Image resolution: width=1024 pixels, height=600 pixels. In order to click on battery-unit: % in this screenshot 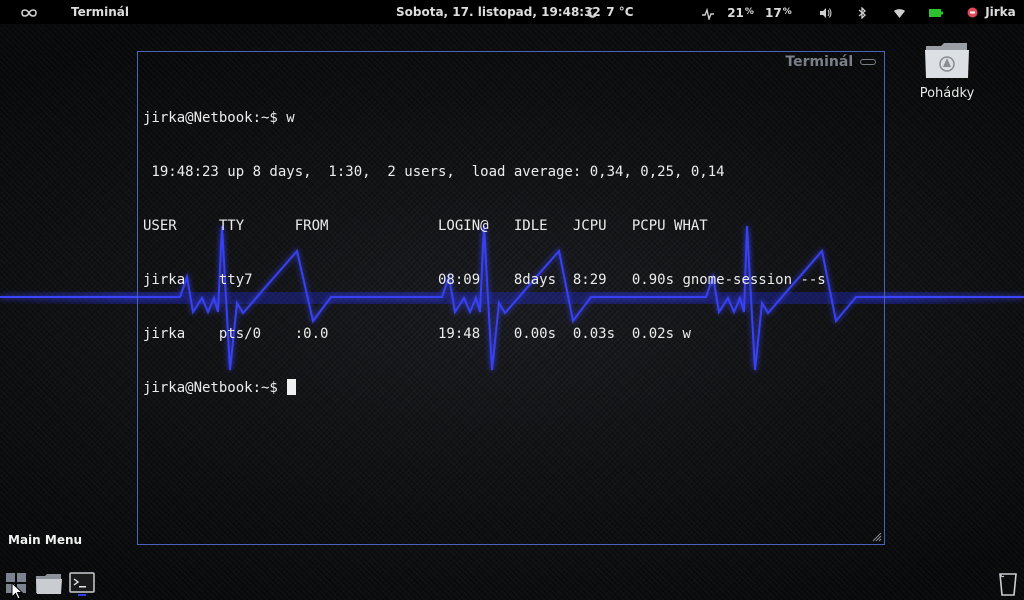, I will do `click(787, 12)`.